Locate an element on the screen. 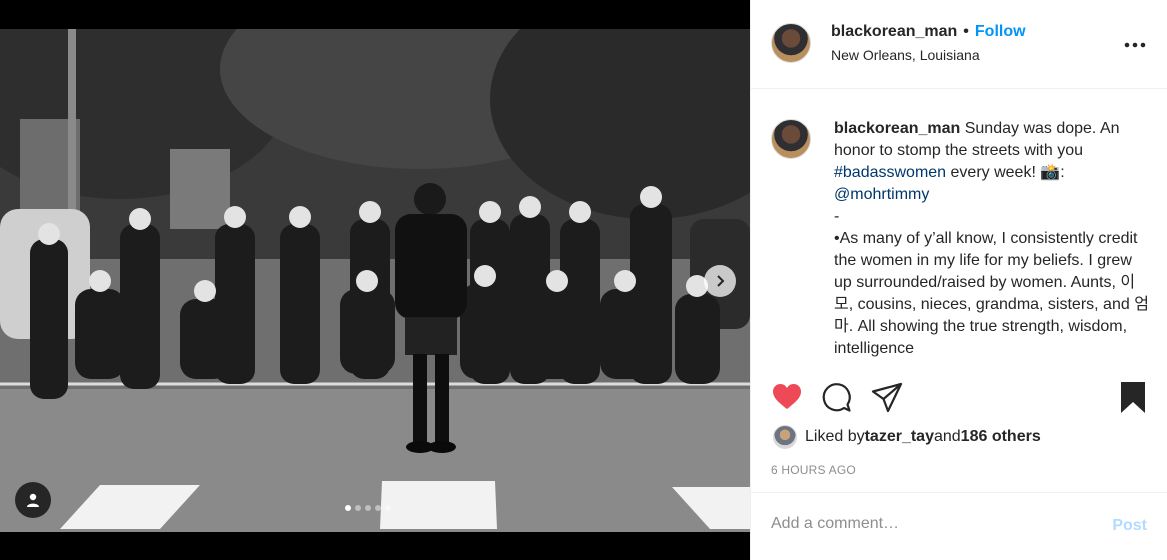 The height and width of the screenshot is (560, 1167). share-icon is located at coordinates (887, 397).